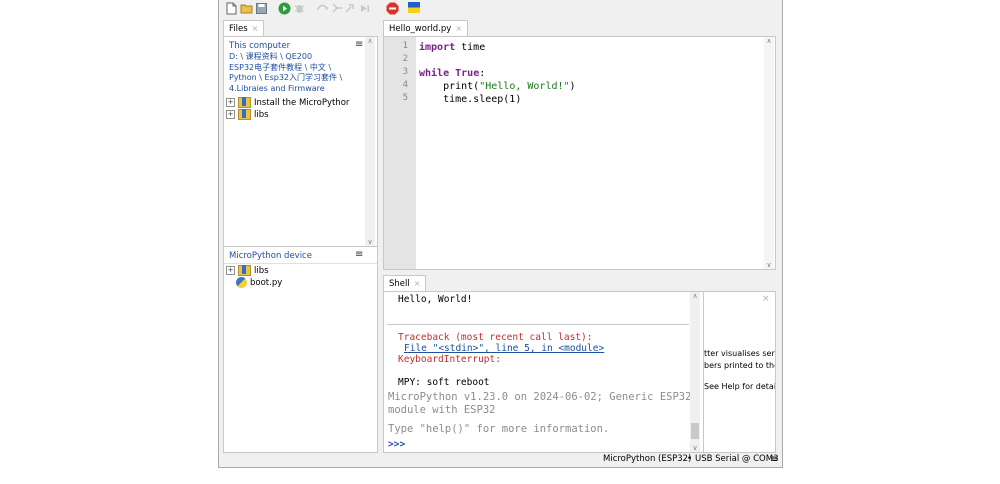 Image resolution: width=1000 pixels, height=484 pixels. I want to click on path-segment: D: \ 课程资料 \ QE200, so click(270, 57).